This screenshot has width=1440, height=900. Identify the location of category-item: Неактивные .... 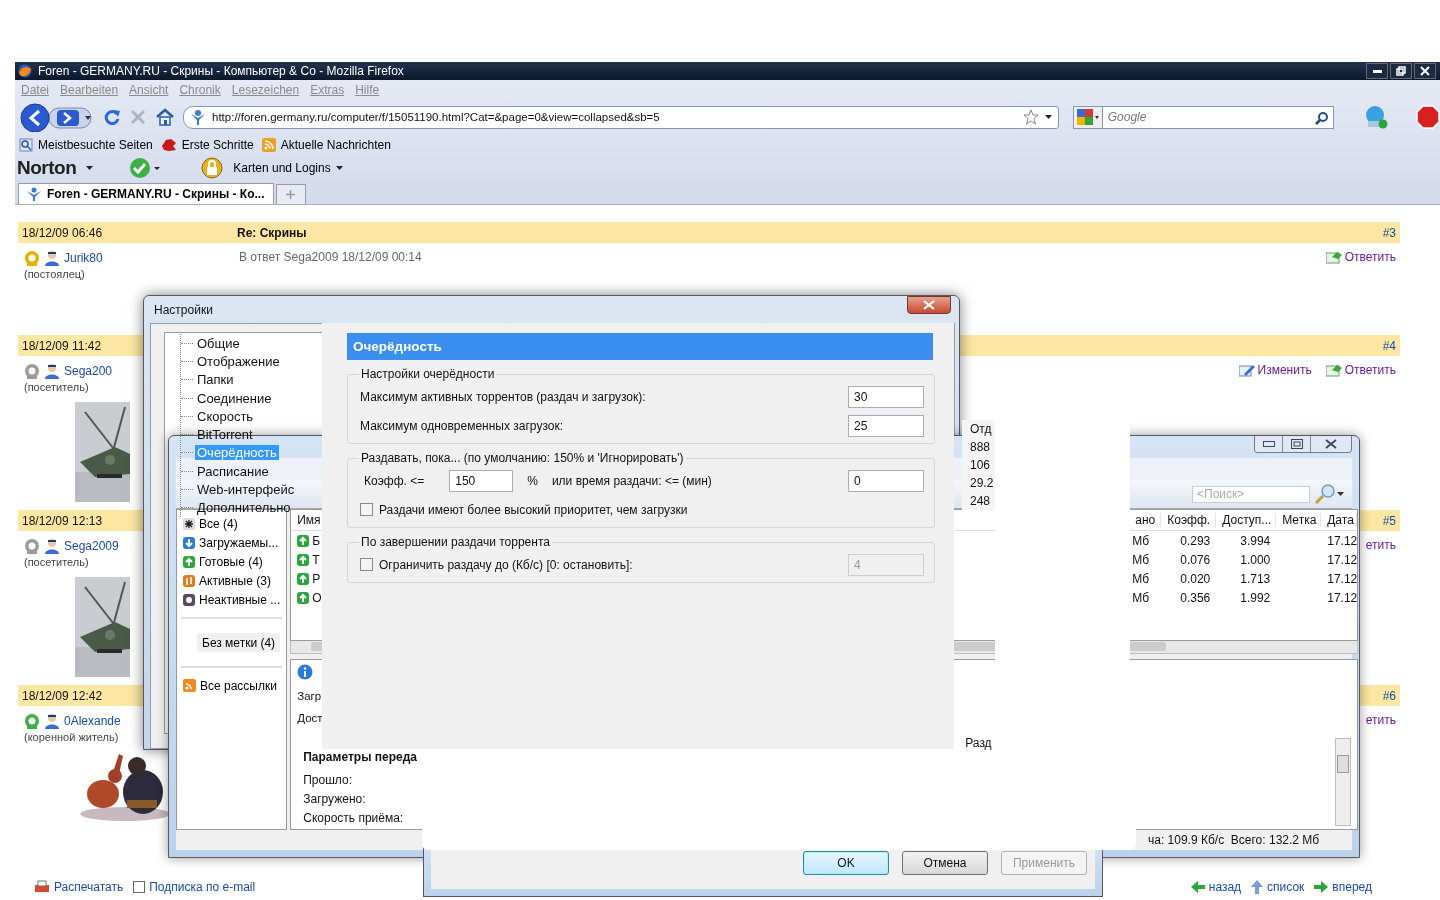
(232, 599).